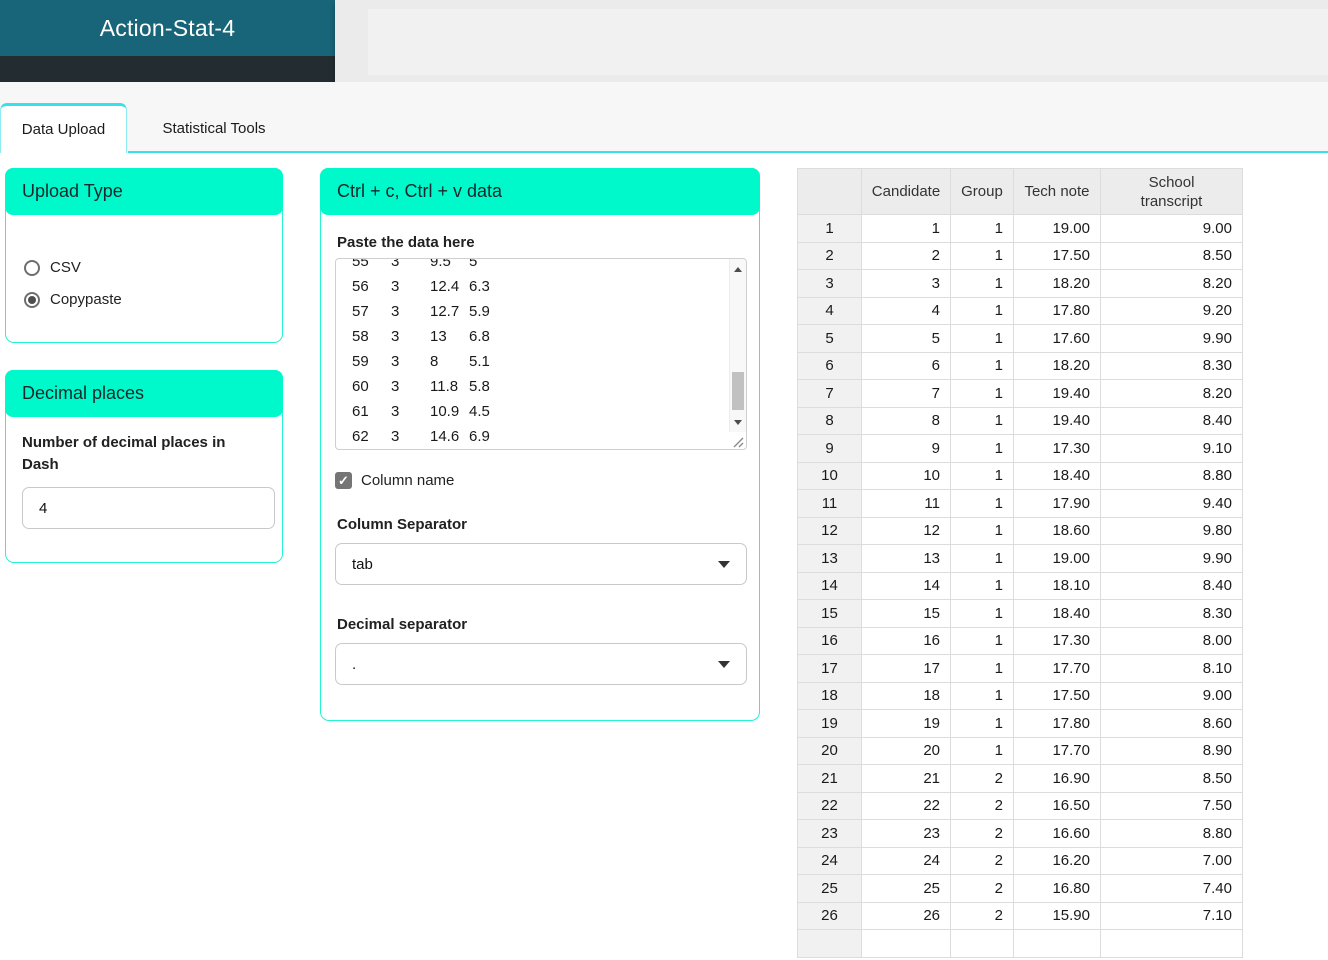 This screenshot has height=960, width=1328. What do you see at coordinates (1171, 365) in the screenshot?
I see `data-cell: 8.30` at bounding box center [1171, 365].